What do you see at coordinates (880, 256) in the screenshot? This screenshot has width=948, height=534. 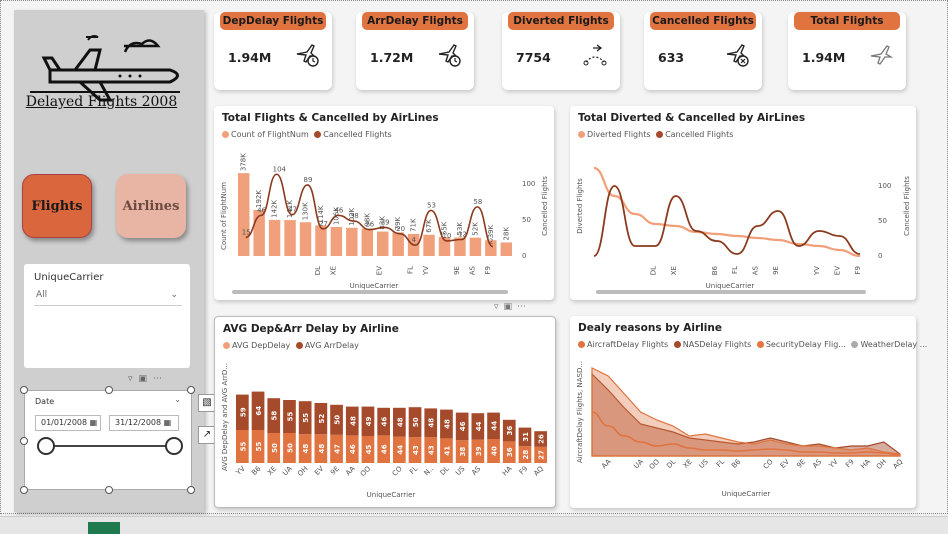 I see `y2-tick-label: 0` at bounding box center [880, 256].